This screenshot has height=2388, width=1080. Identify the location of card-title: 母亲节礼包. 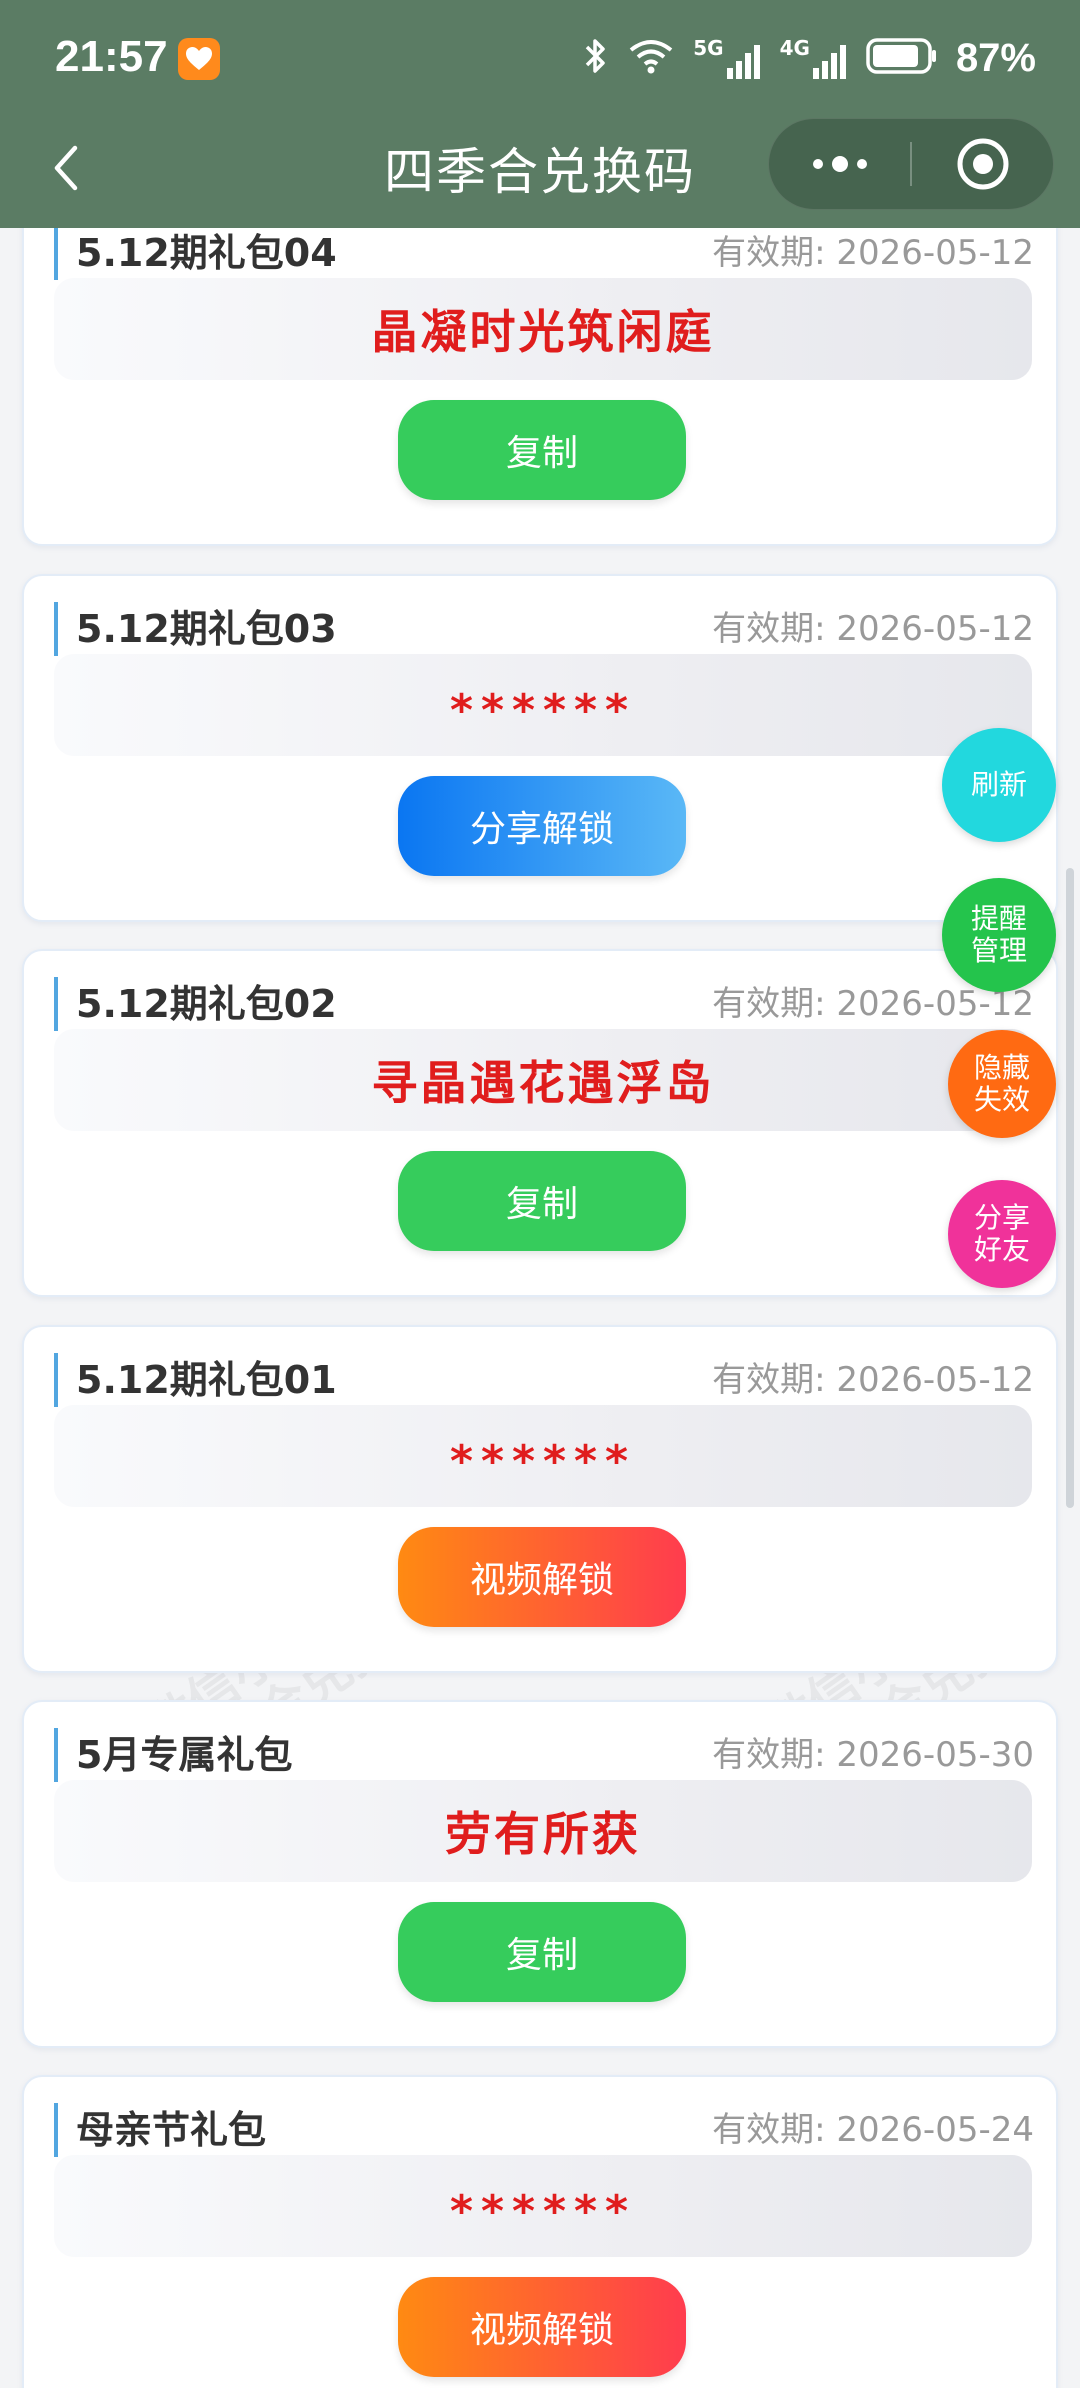
(160, 2130).